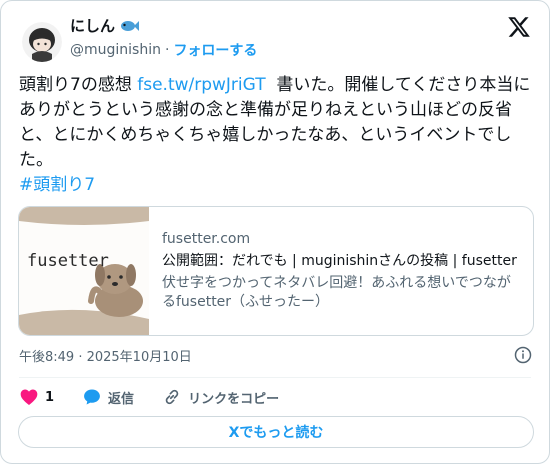 This screenshot has width=550, height=464. What do you see at coordinates (57, 185) in the screenshot?
I see `hashtag-link: #頭割り7` at bounding box center [57, 185].